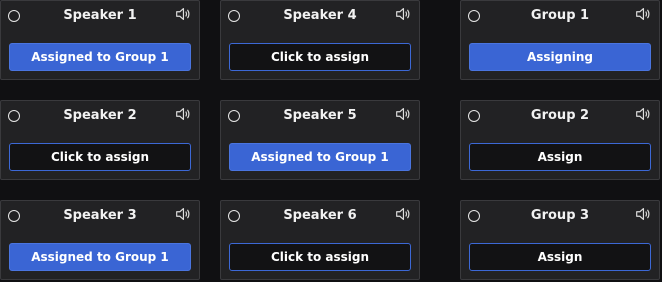  Describe the element at coordinates (560, 15) in the screenshot. I see `group-1-title: Group 1` at that location.